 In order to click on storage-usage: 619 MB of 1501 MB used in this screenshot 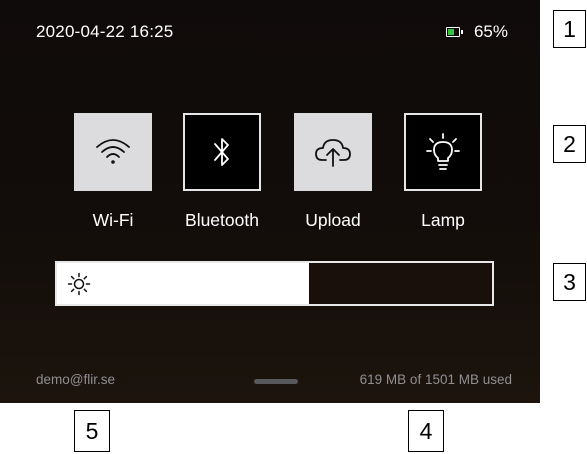, I will do `click(435, 379)`.